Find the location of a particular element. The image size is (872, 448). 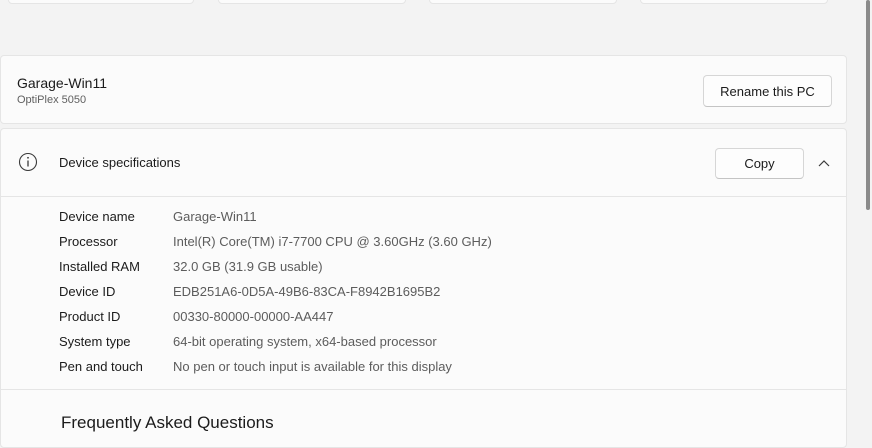

faq-title: Frequently Asked Questions is located at coordinates (167, 422).